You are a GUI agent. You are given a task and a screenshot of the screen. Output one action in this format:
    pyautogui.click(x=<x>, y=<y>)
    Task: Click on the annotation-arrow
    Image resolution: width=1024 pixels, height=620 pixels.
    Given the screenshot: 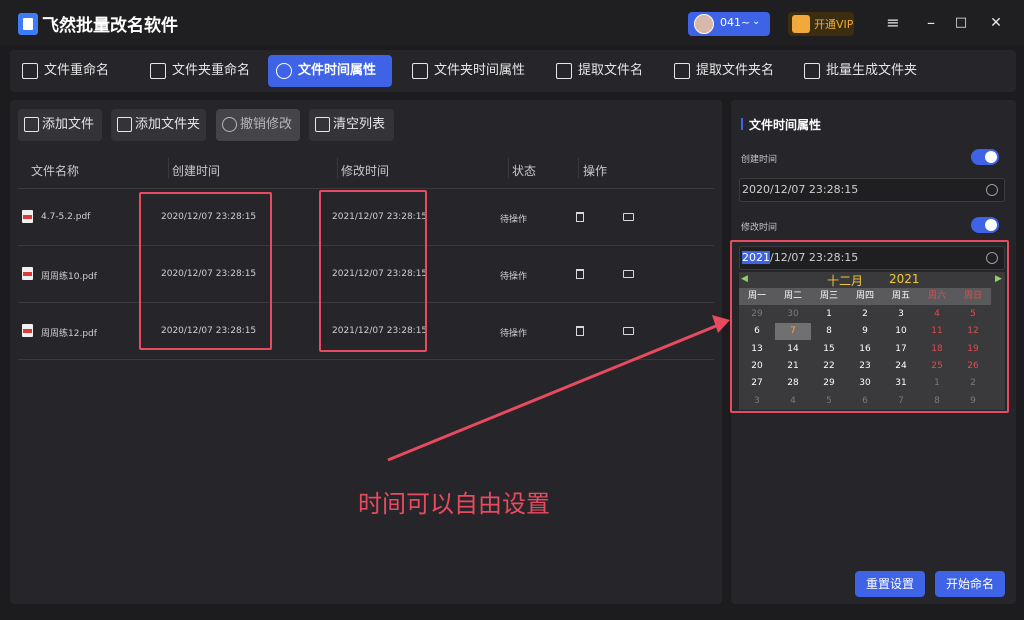 What is the action you would take?
    pyautogui.click(x=558, y=388)
    